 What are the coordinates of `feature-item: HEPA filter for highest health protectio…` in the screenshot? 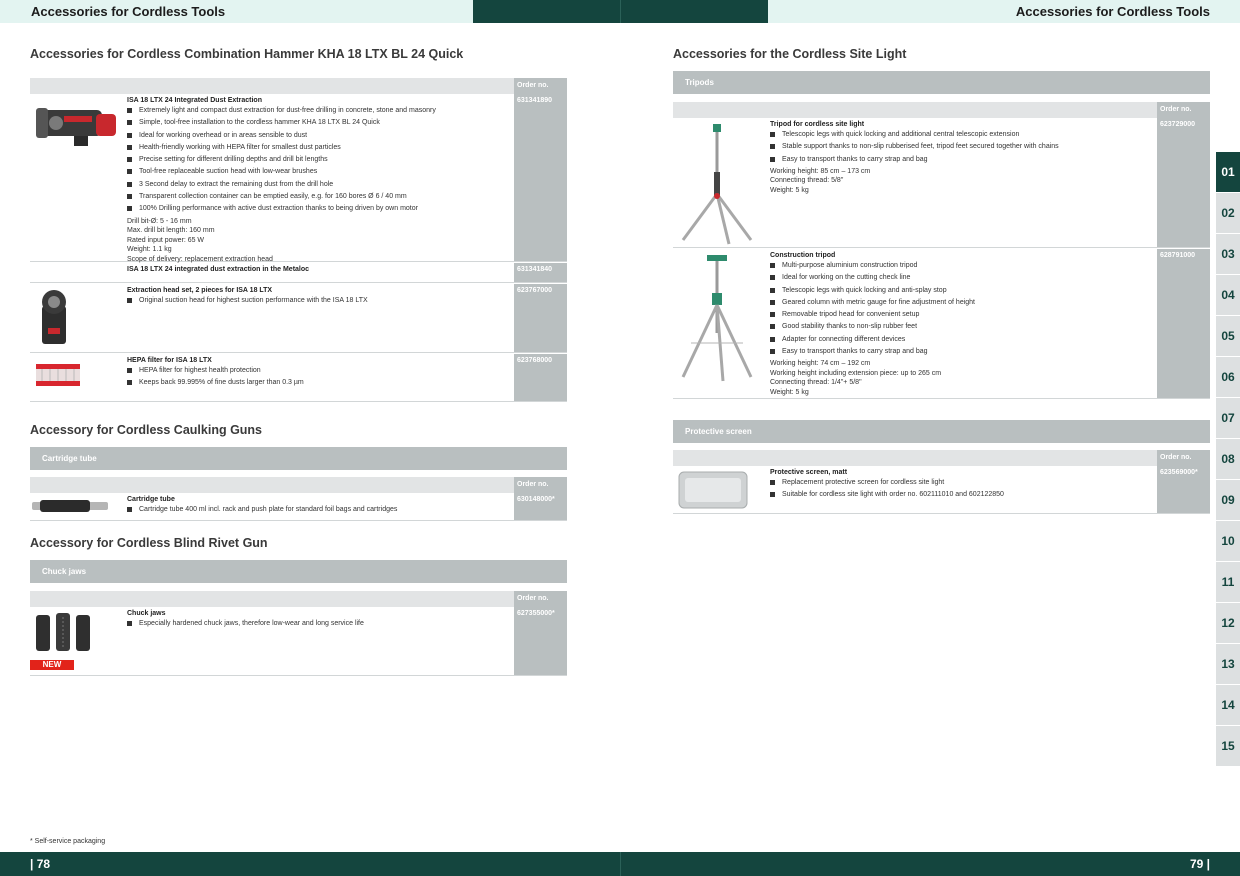 It's located at (317, 371).